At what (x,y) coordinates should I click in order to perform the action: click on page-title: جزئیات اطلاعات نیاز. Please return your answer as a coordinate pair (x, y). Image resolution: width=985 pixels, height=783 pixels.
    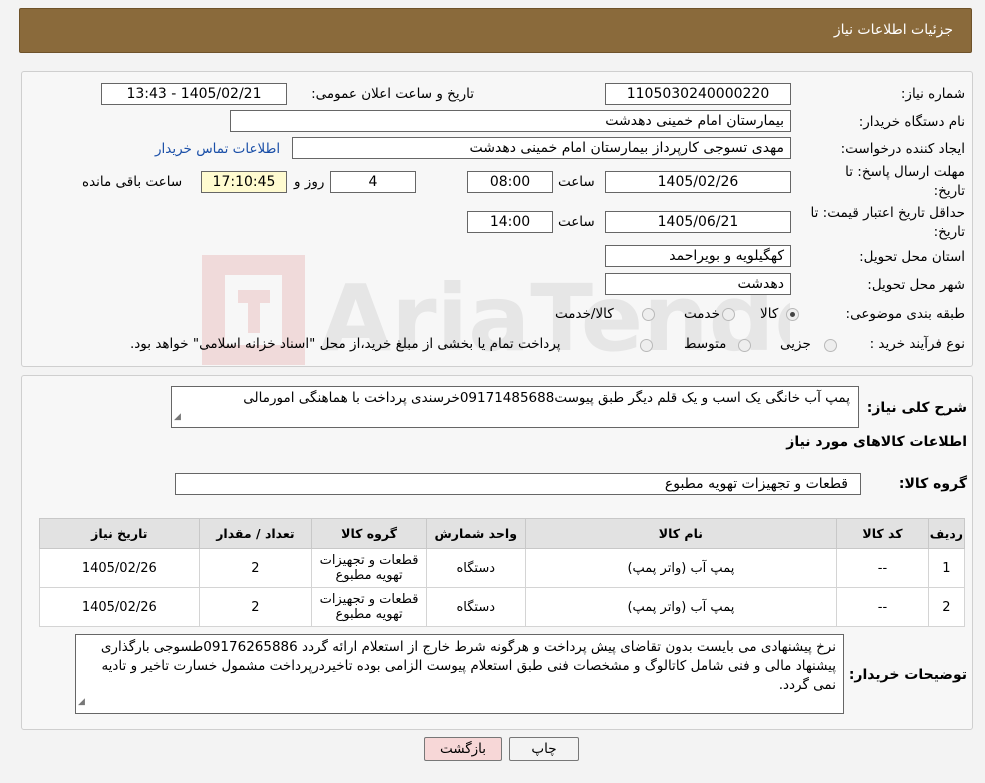
    Looking at the image, I should click on (893, 30).